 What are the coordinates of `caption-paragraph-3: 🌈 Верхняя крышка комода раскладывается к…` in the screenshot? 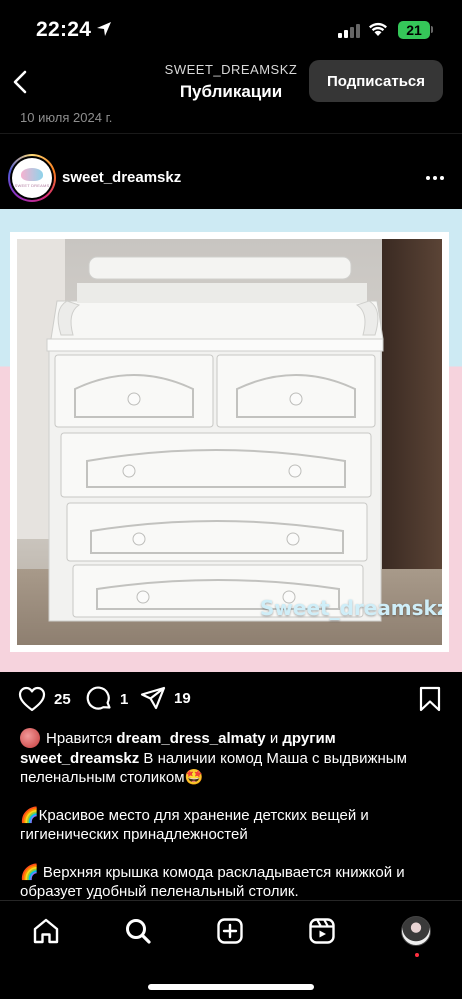 It's located at (212, 882).